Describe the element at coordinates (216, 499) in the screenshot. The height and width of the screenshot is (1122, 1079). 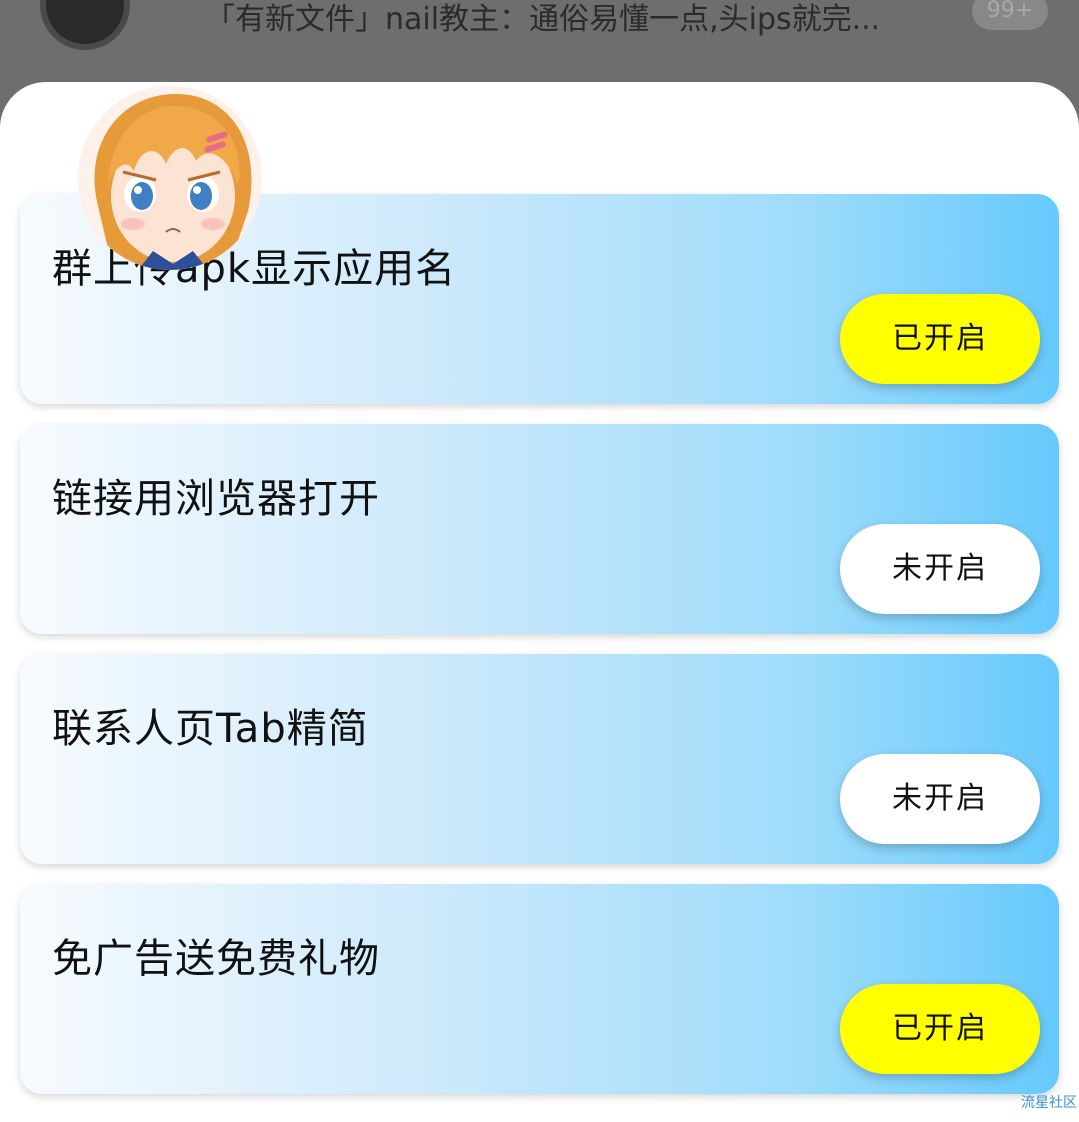
I see `setting-title: 链接用浏览器打开` at that location.